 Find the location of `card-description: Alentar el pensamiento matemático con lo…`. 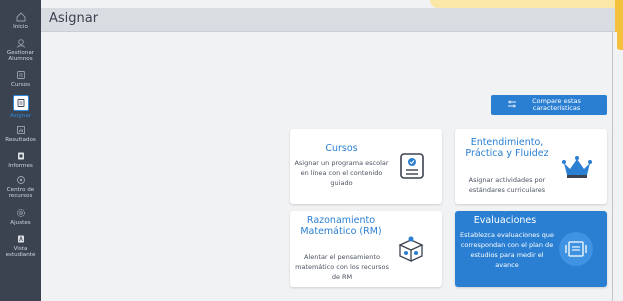

card-description: Alentar el pensamiento matemático con lo… is located at coordinates (342, 267).